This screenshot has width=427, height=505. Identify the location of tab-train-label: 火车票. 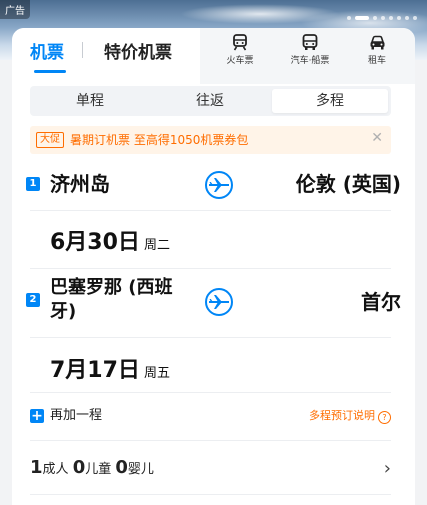
(240, 61).